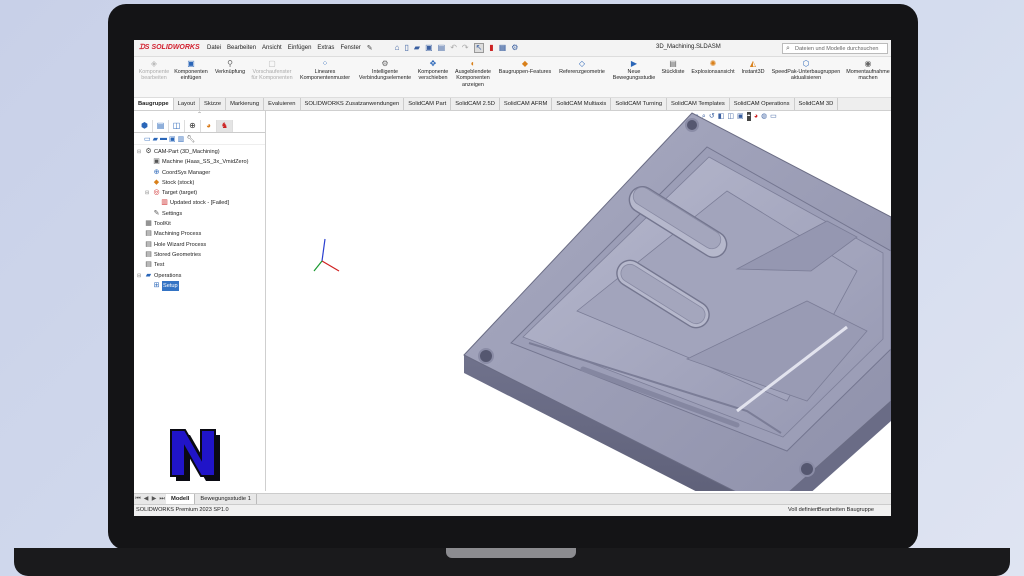 Image resolution: width=1024 pixels, height=576 pixels. Describe the element at coordinates (172, 139) in the screenshot. I see `save-part-icon: ▣` at that location.